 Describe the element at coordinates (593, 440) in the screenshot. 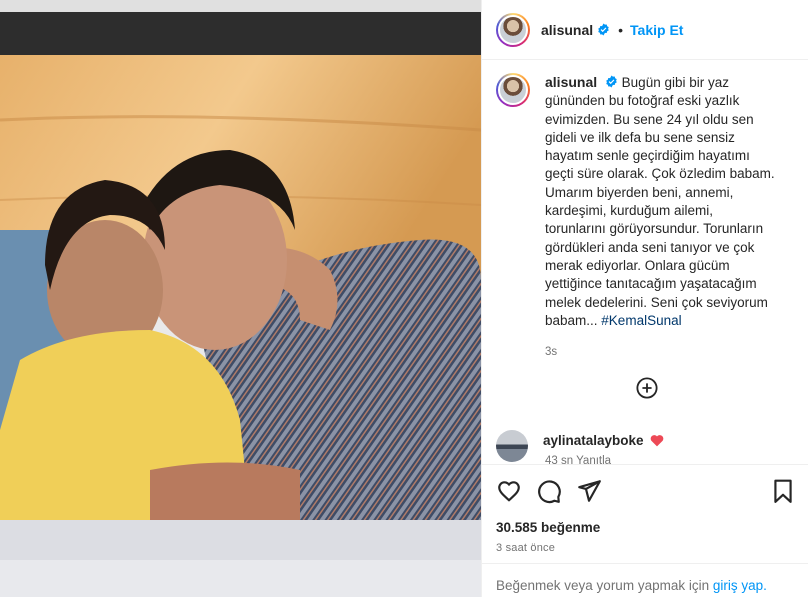

I see `comment-username: aylinatalayboke` at that location.